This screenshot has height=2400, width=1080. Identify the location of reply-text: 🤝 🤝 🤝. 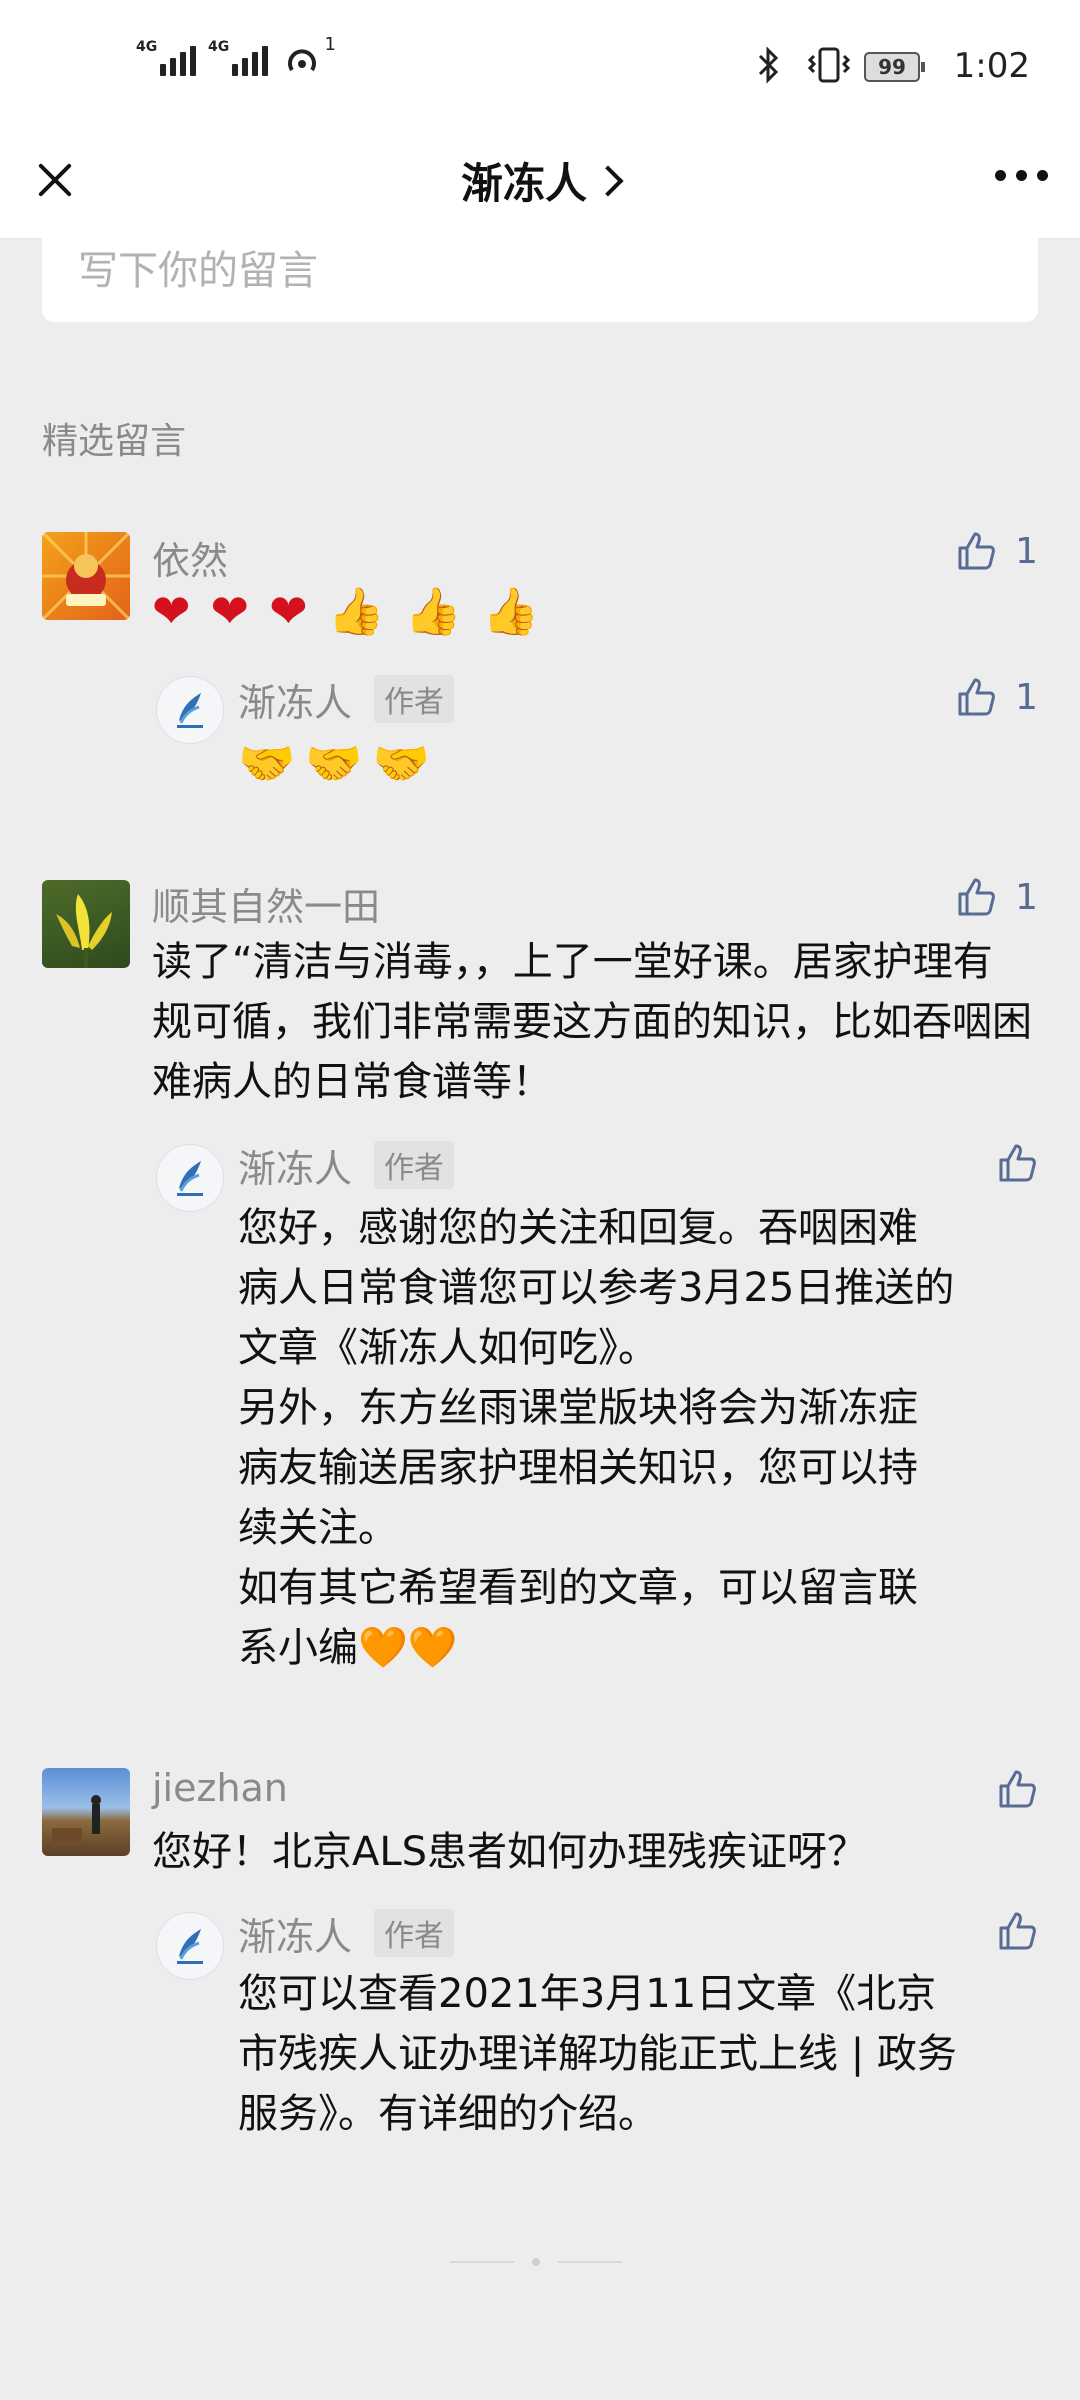
(334, 763).